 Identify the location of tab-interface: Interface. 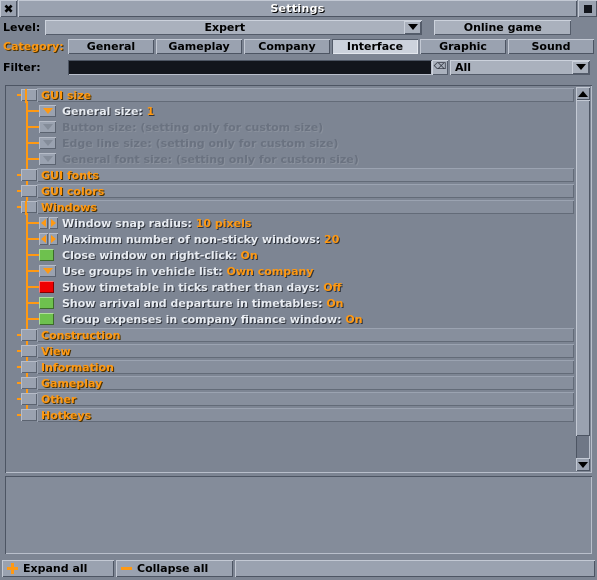
(375, 46).